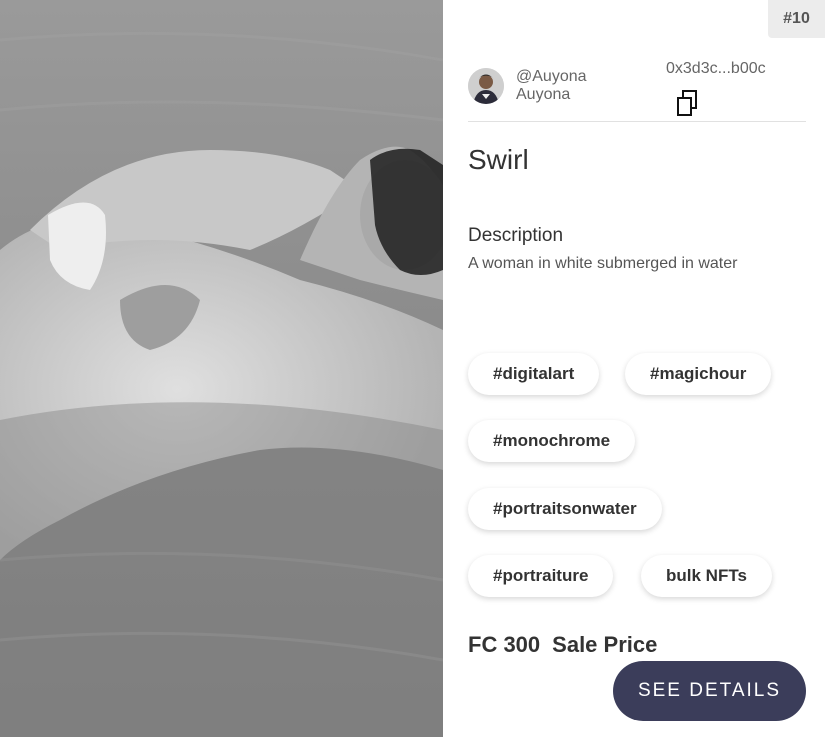 This screenshot has width=825, height=737. Describe the element at coordinates (565, 509) in the screenshot. I see `tag-portraitsonwater: #portraitsonwater` at that location.